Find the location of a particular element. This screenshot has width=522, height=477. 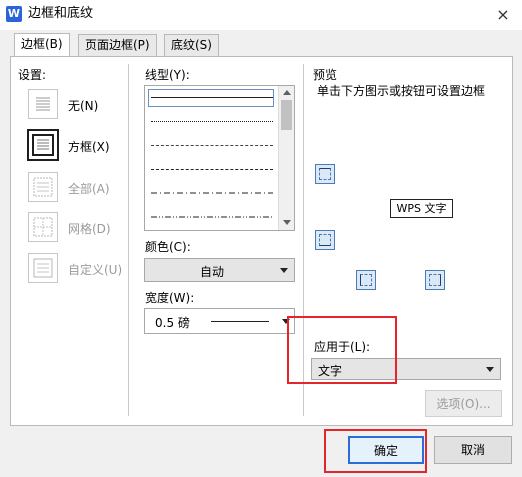

width-value: 0.5 磅 is located at coordinates (172, 323).